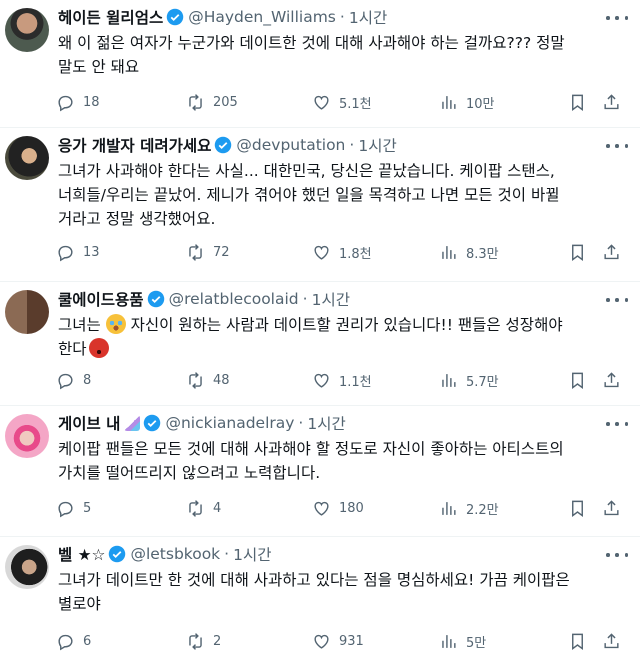 The image size is (640, 663). I want to click on like-button: 180, so click(338, 508).